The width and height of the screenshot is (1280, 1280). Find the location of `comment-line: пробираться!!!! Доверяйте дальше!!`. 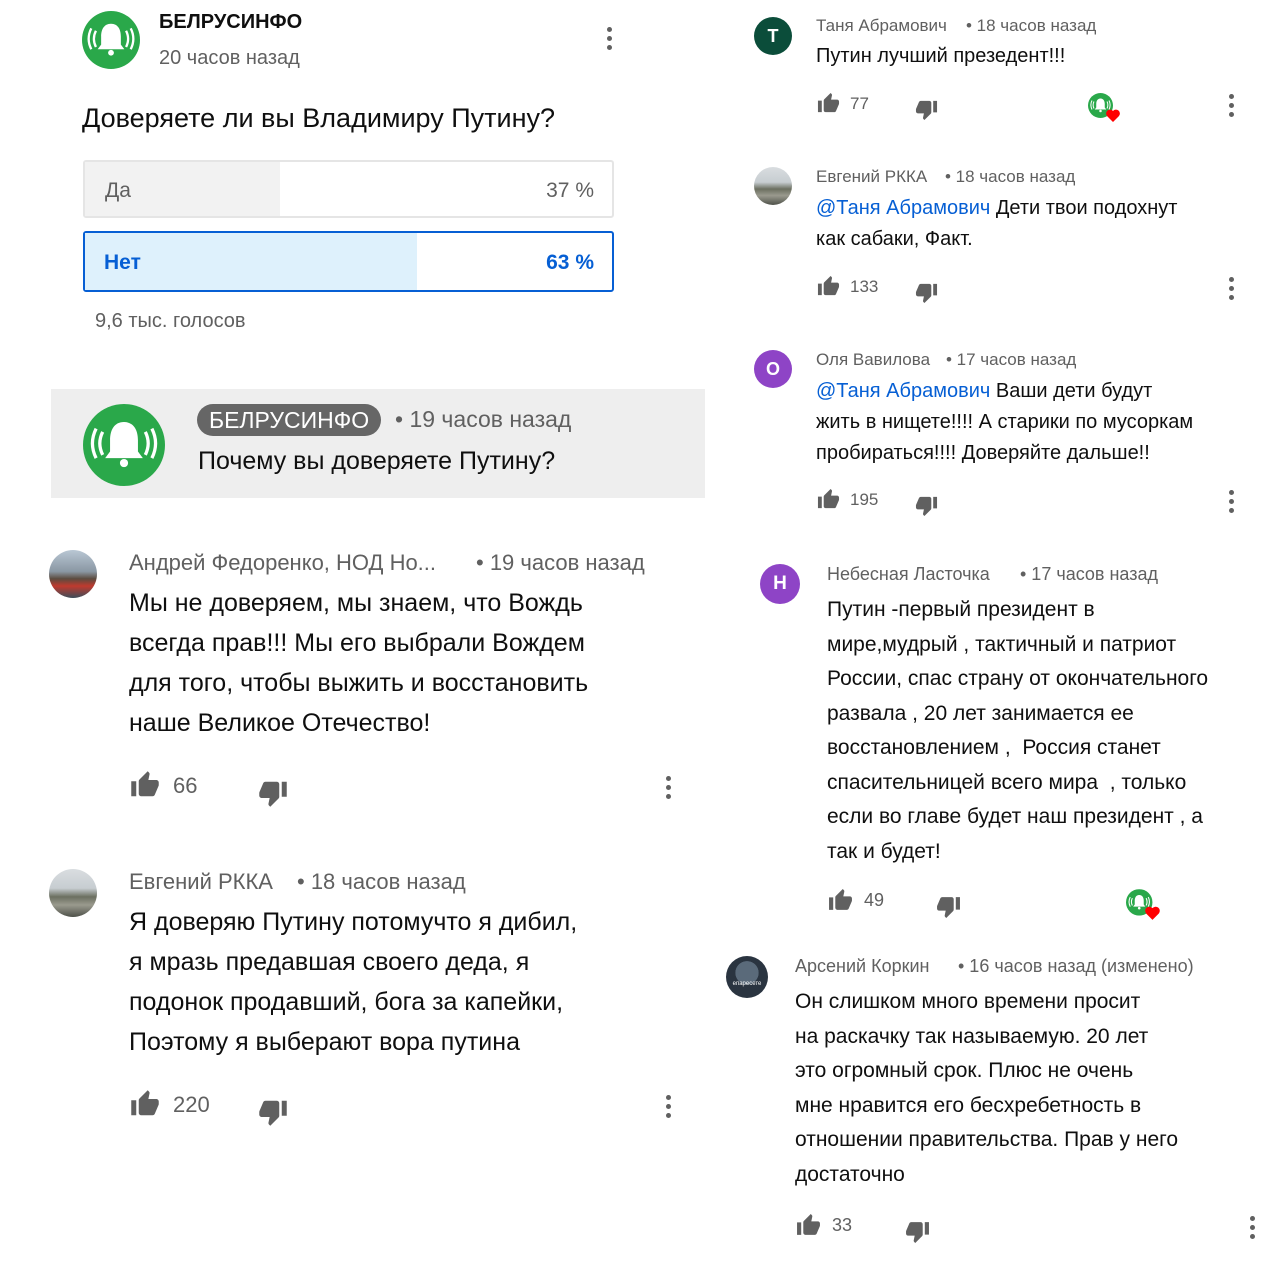

comment-line: пробираться!!!! Доверяйте дальше!! is located at coordinates (983, 453).